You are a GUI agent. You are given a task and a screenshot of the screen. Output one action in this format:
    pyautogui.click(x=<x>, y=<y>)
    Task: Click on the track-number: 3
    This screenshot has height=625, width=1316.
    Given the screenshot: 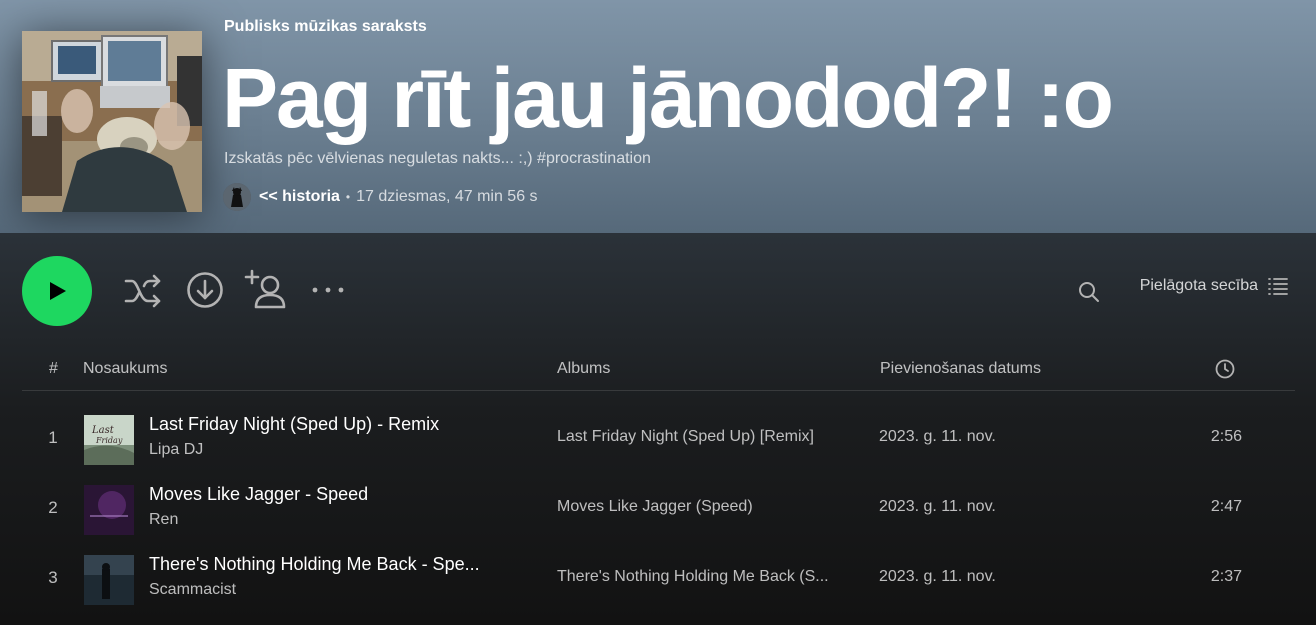 What is the action you would take?
    pyautogui.click(x=53, y=577)
    